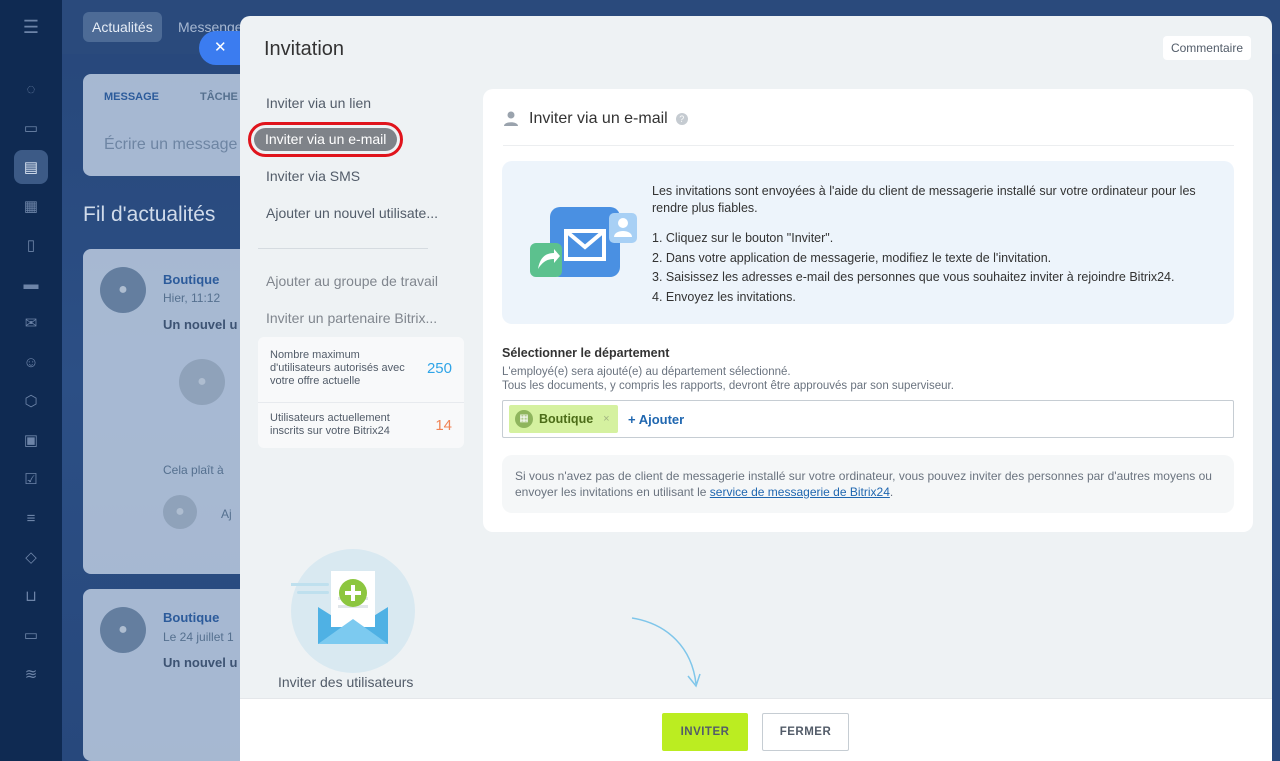 This screenshot has height=761, width=1280. I want to click on background-post-2: ● Boutique Le 24 juillet 1 Un nouvel u, so click(168, 675).